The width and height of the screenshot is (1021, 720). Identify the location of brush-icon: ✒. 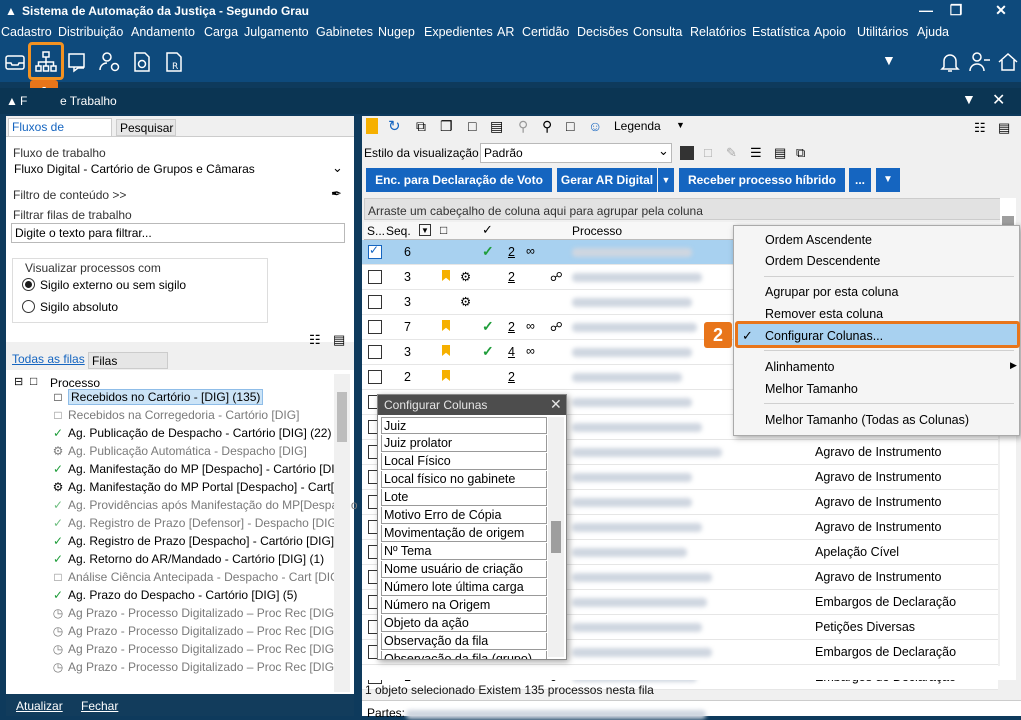
(336, 194).